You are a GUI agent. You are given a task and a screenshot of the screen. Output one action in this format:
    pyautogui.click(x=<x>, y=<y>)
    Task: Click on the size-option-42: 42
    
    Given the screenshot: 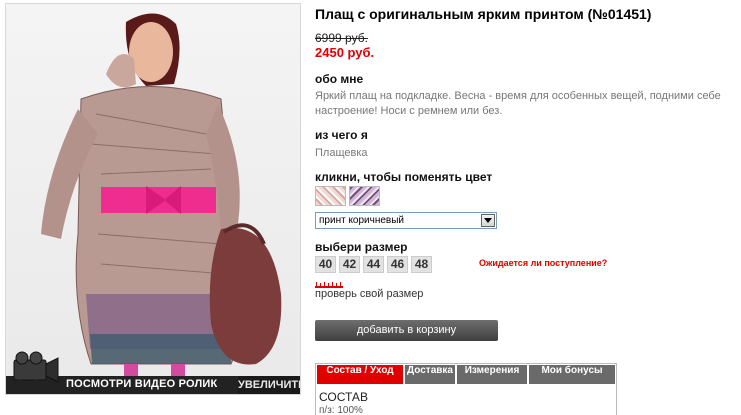 What is the action you would take?
    pyautogui.click(x=349, y=264)
    